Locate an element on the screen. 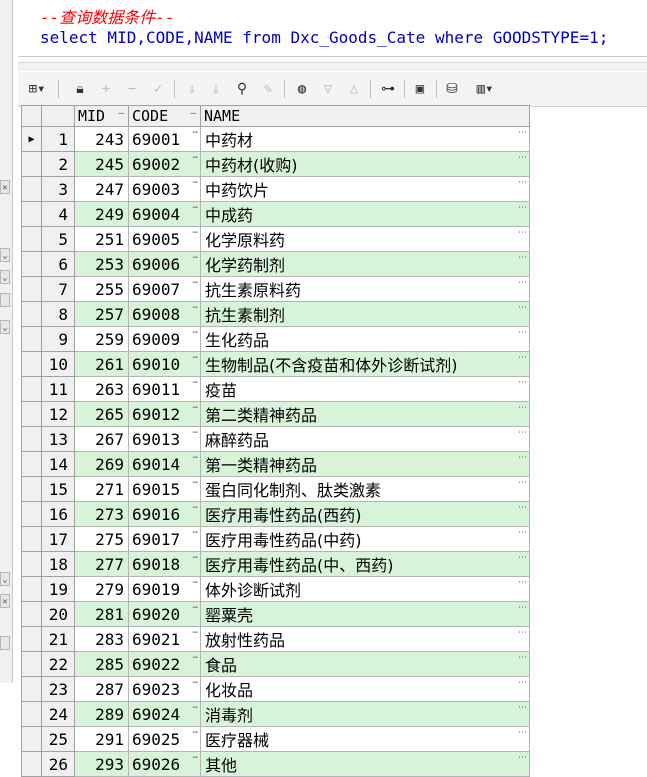 This screenshot has width=647, height=777. table-row: 8 257 69008 ⋯ 抗生素制剂 ⋯ is located at coordinates (275, 314).